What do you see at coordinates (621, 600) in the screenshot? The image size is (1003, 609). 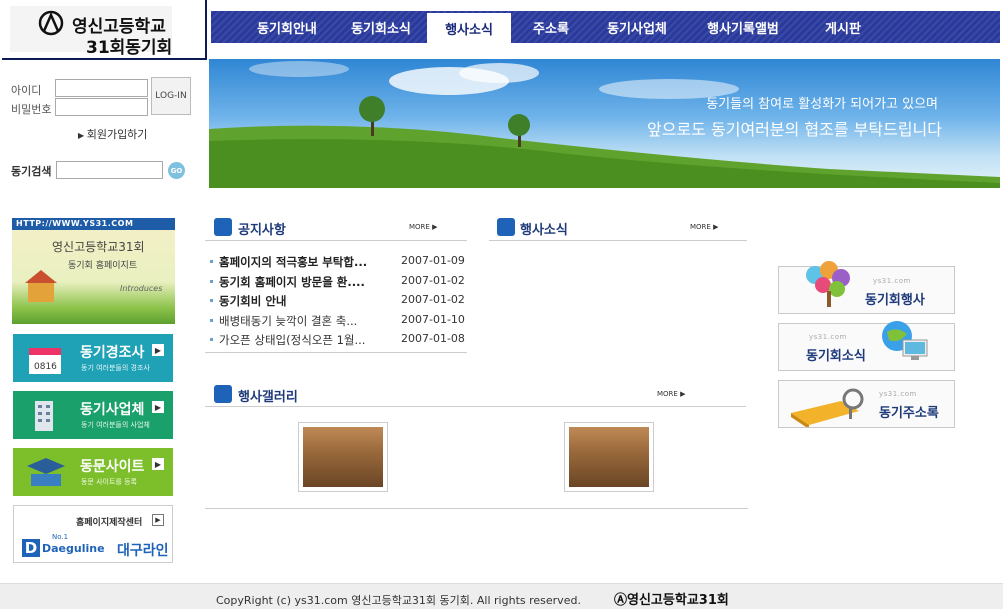 I see `school-emblem-icon: Ⓐ` at bounding box center [621, 600].